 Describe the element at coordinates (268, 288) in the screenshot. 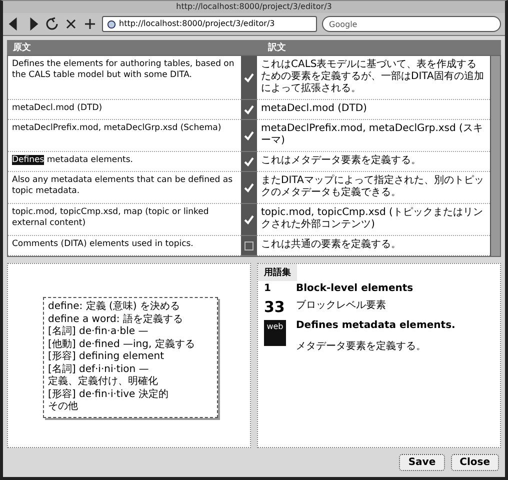

I see `term-number: 1` at that location.